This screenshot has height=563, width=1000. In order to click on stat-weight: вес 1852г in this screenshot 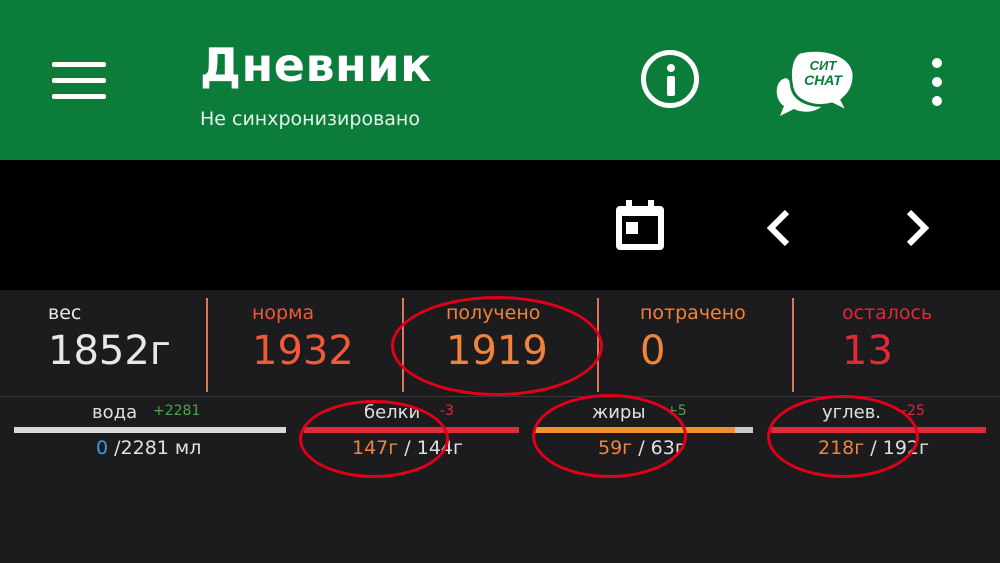, I will do `click(123, 345)`.